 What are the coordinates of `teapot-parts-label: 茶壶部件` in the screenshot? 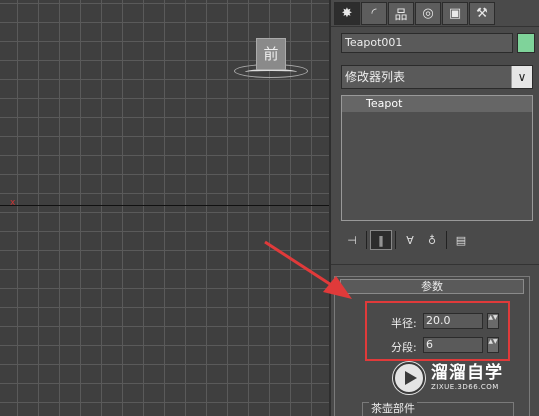 It's located at (393, 408).